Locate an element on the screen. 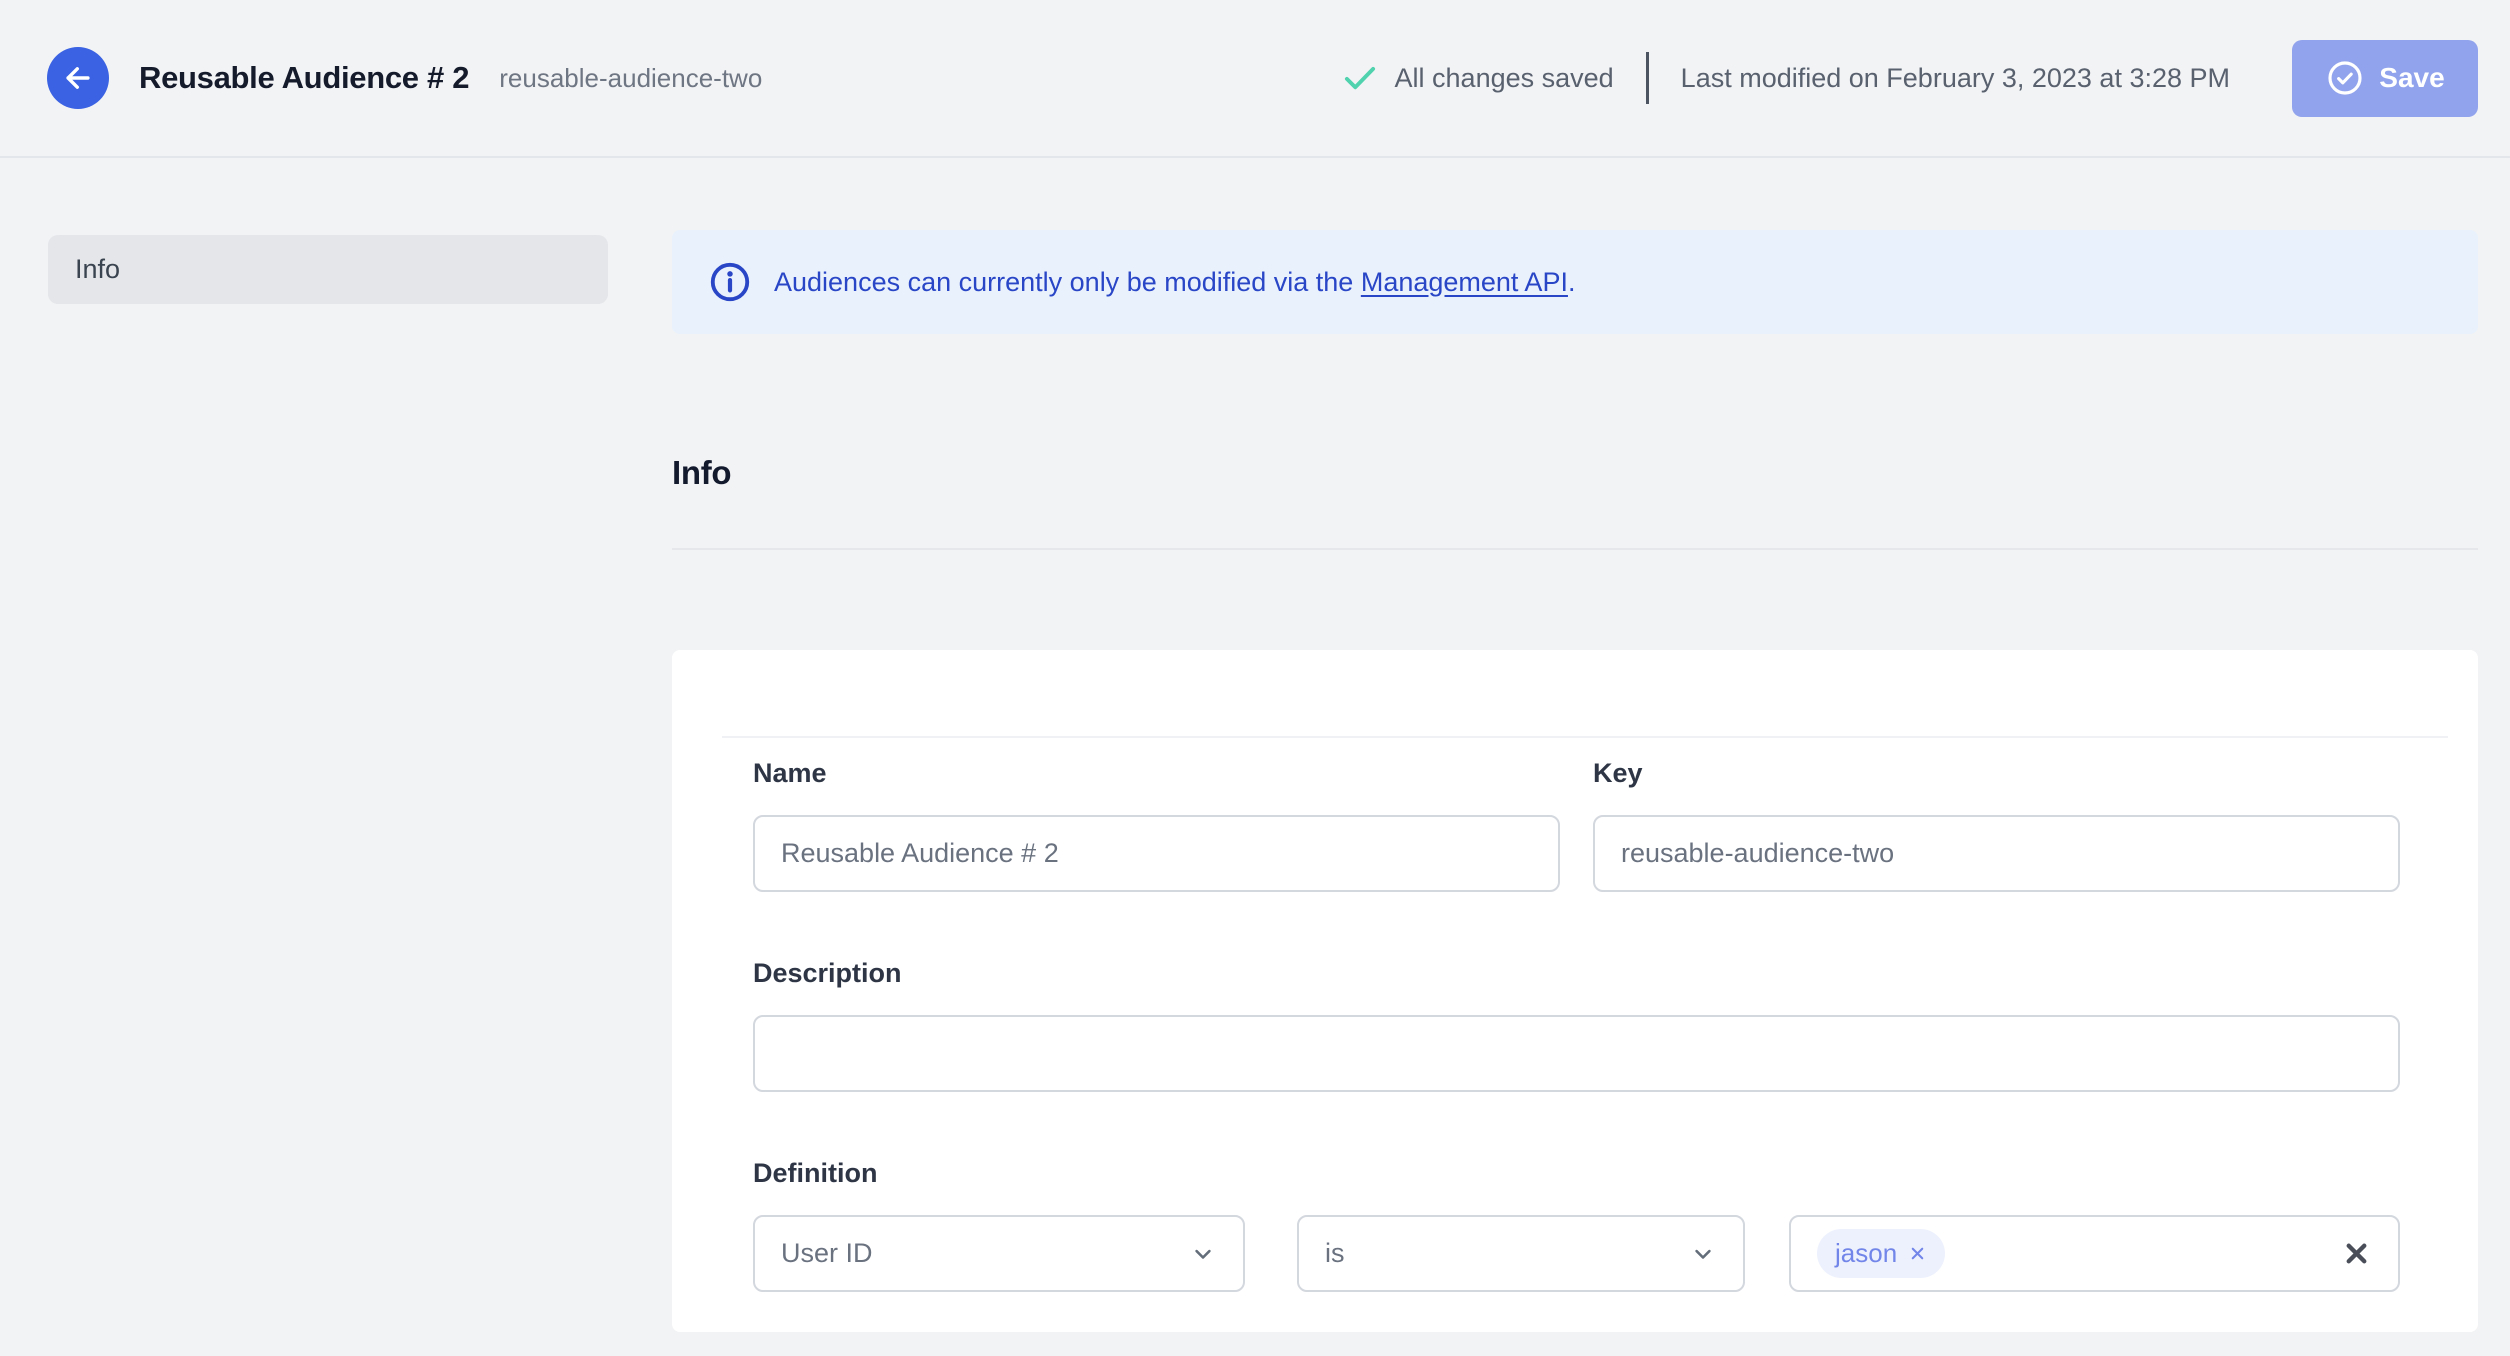  value-chip: jason is located at coordinates (1881, 1253).